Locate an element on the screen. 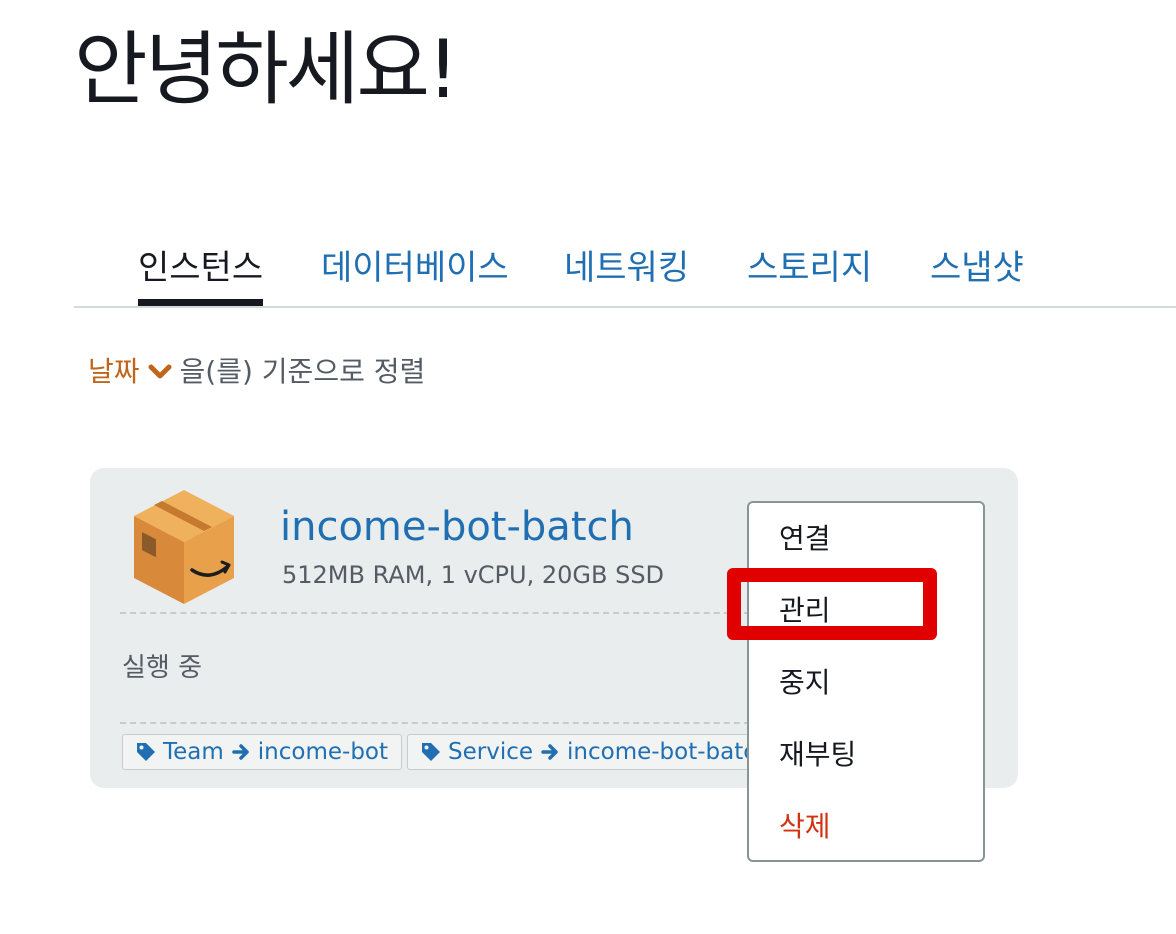  menu-item-stop: 중지 is located at coordinates (805, 683).